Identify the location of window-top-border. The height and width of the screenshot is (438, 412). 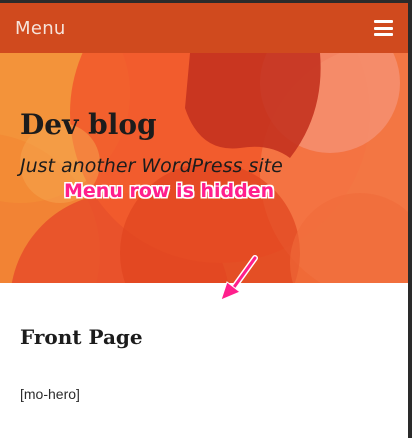
(206, 1).